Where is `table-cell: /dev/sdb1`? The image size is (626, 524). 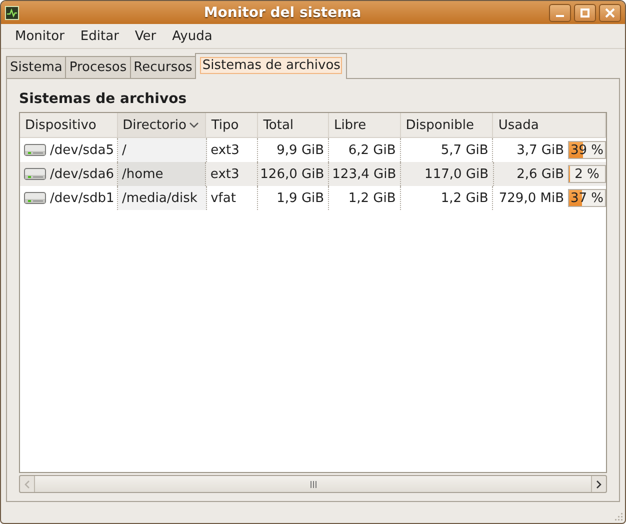 table-cell: /dev/sdb1 is located at coordinates (82, 198).